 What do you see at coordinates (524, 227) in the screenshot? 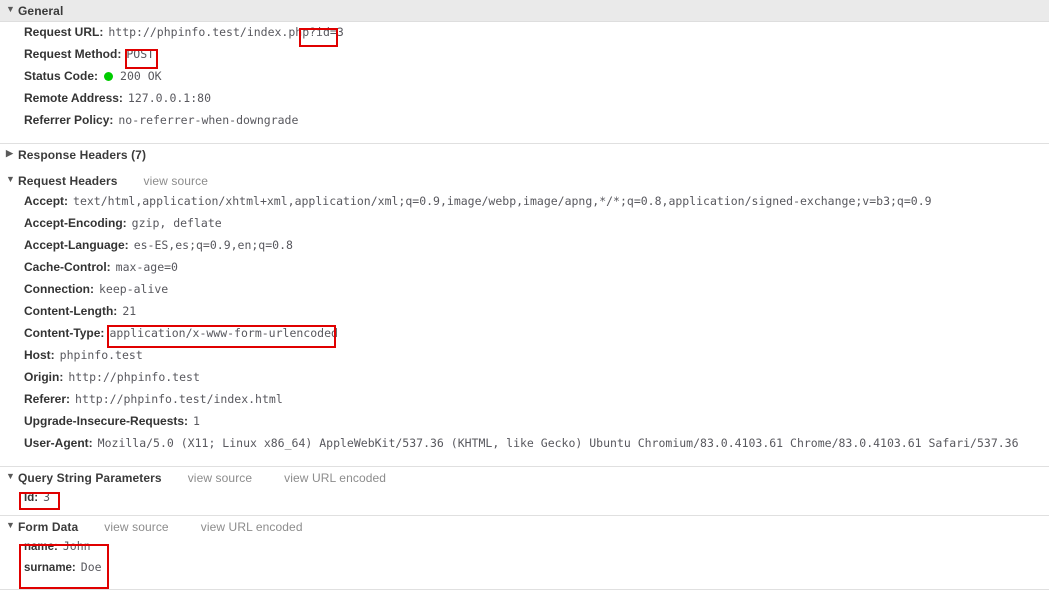
I see `row-accept-encoding: Accept-Encoding: gzip, deflate` at bounding box center [524, 227].